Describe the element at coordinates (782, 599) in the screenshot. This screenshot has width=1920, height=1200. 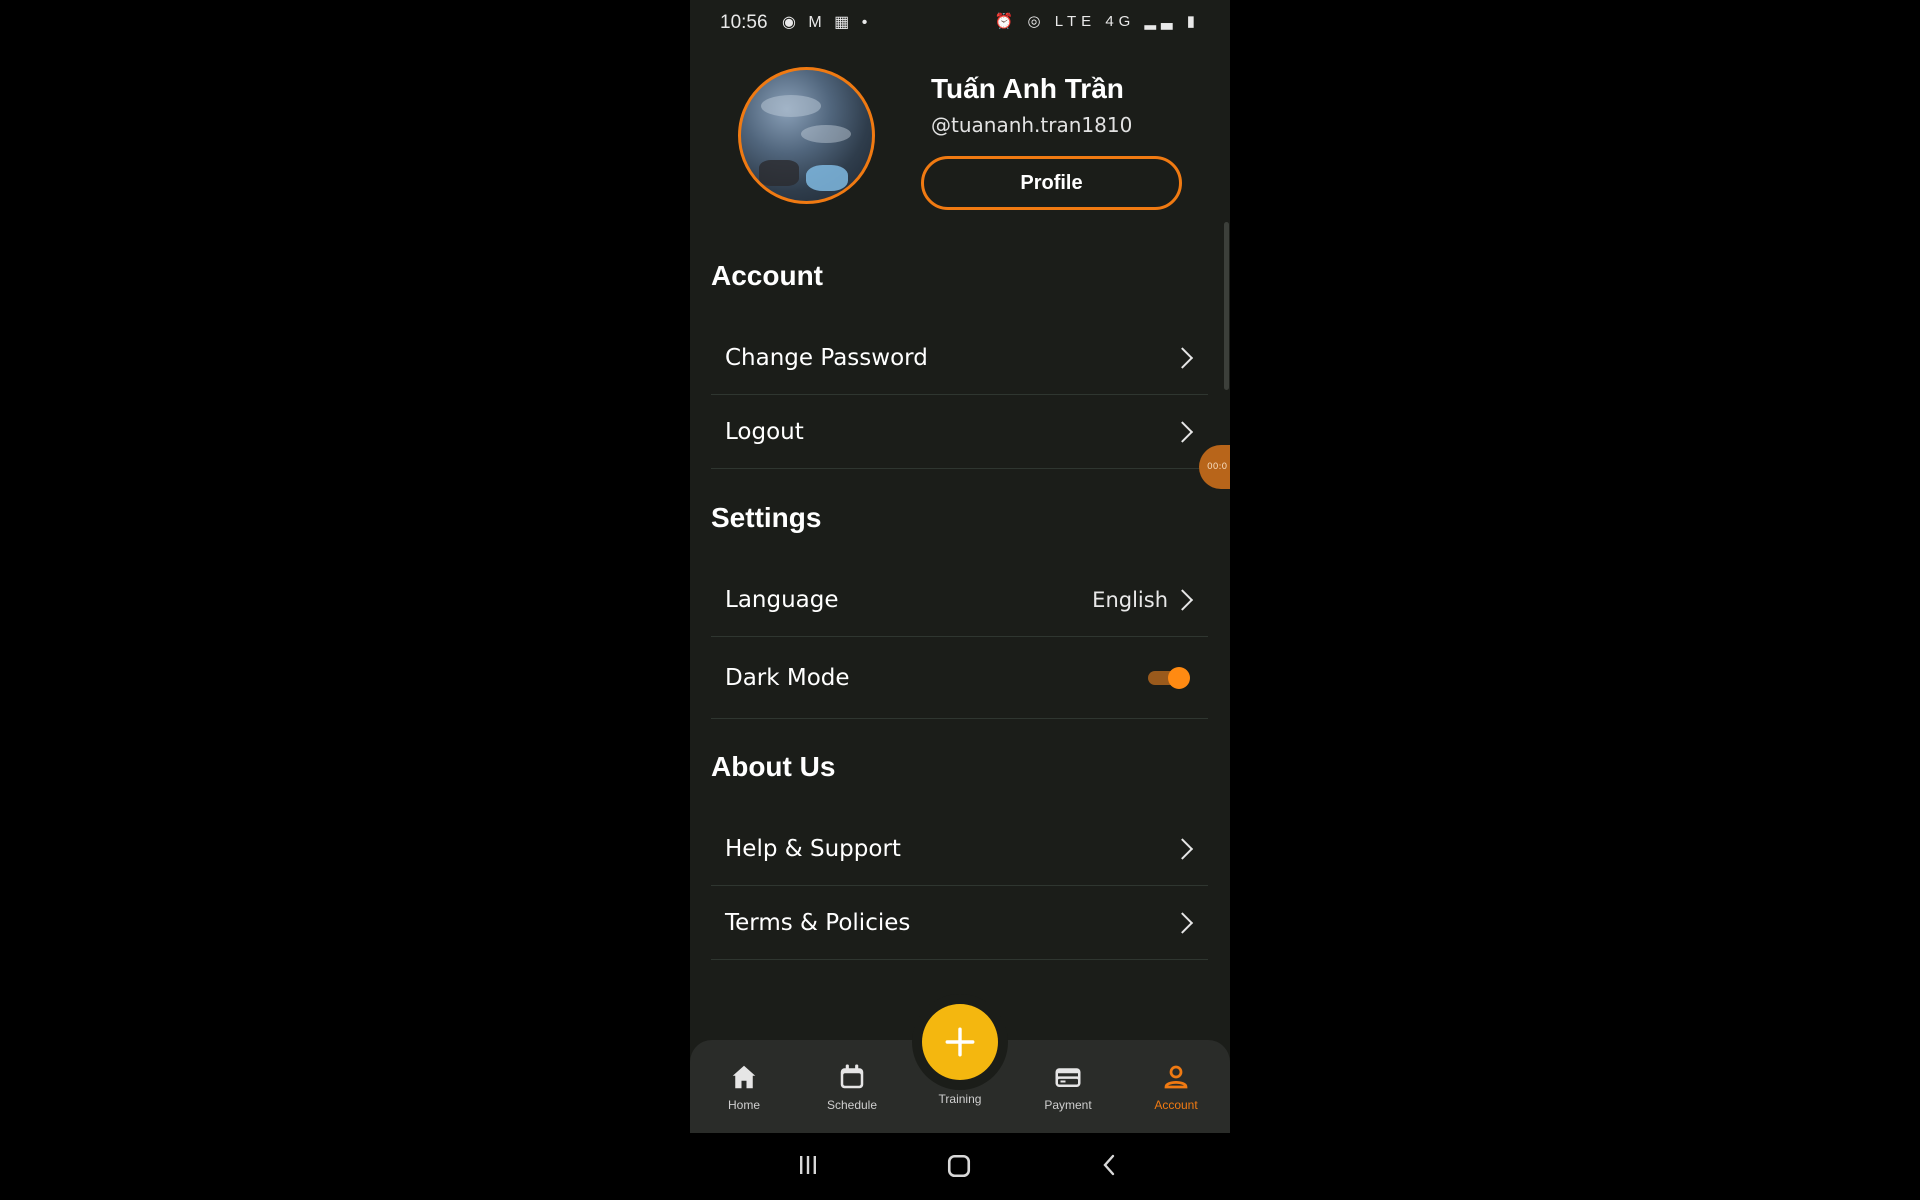
I see `language-label: Language` at that location.